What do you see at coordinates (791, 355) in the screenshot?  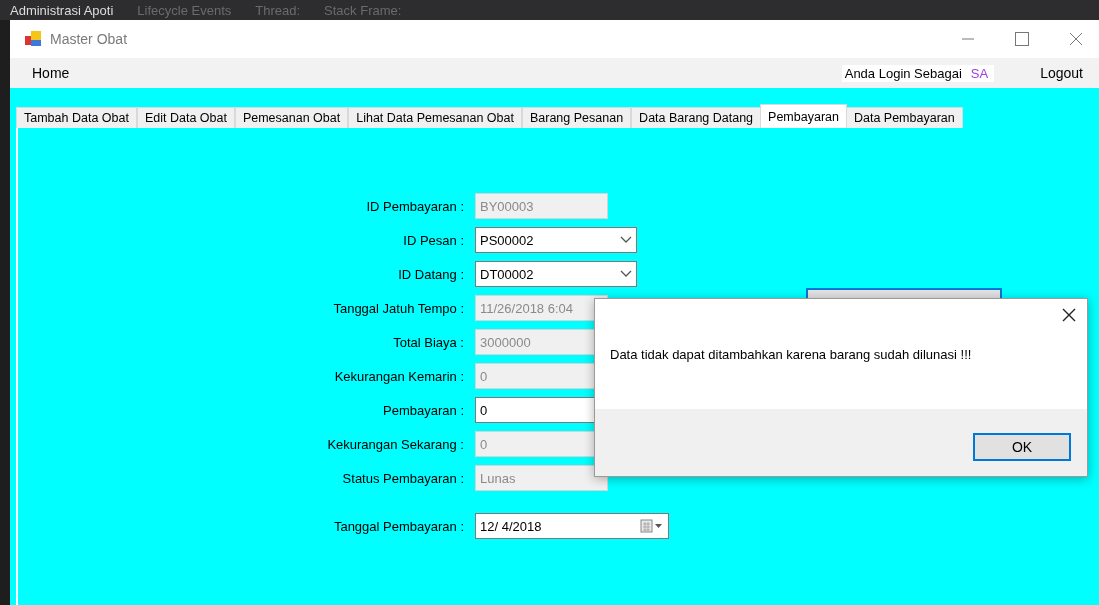 I see `dialog-message: Data tidak dapat ditambahkan karena barang sudah dilunasi !!!` at bounding box center [791, 355].